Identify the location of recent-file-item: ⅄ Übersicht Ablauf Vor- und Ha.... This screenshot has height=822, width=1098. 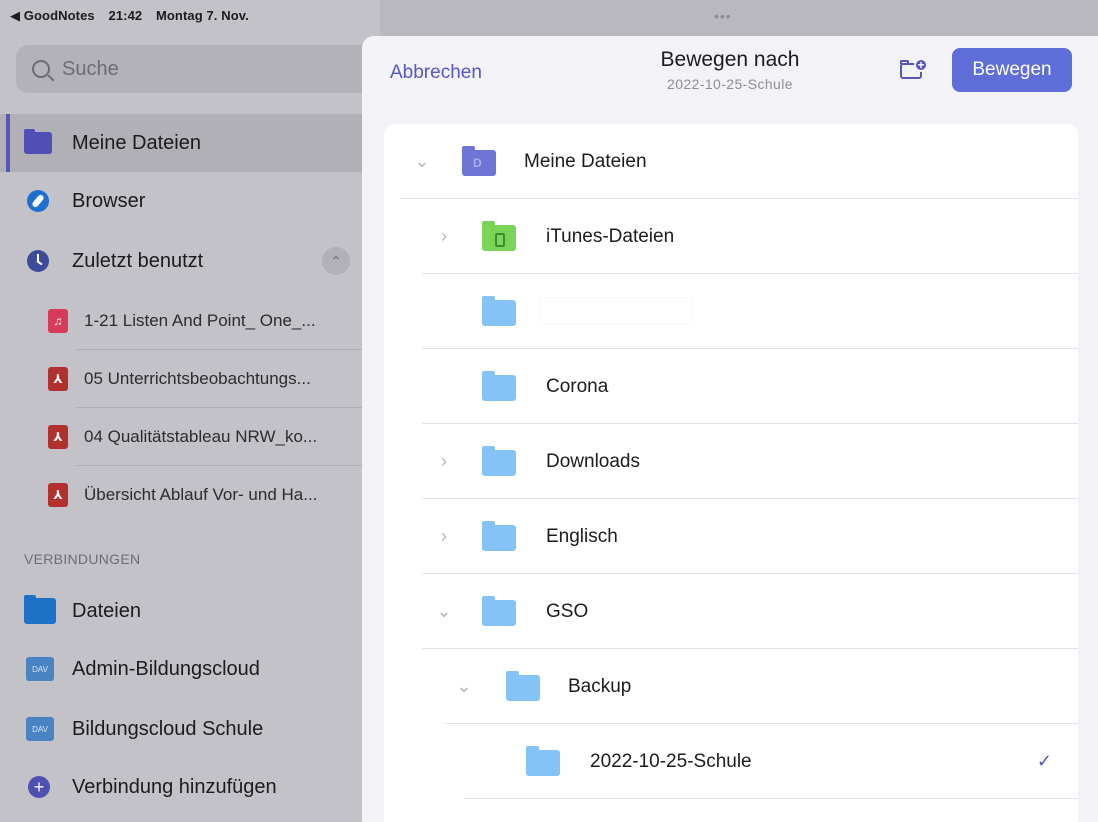
(205, 495).